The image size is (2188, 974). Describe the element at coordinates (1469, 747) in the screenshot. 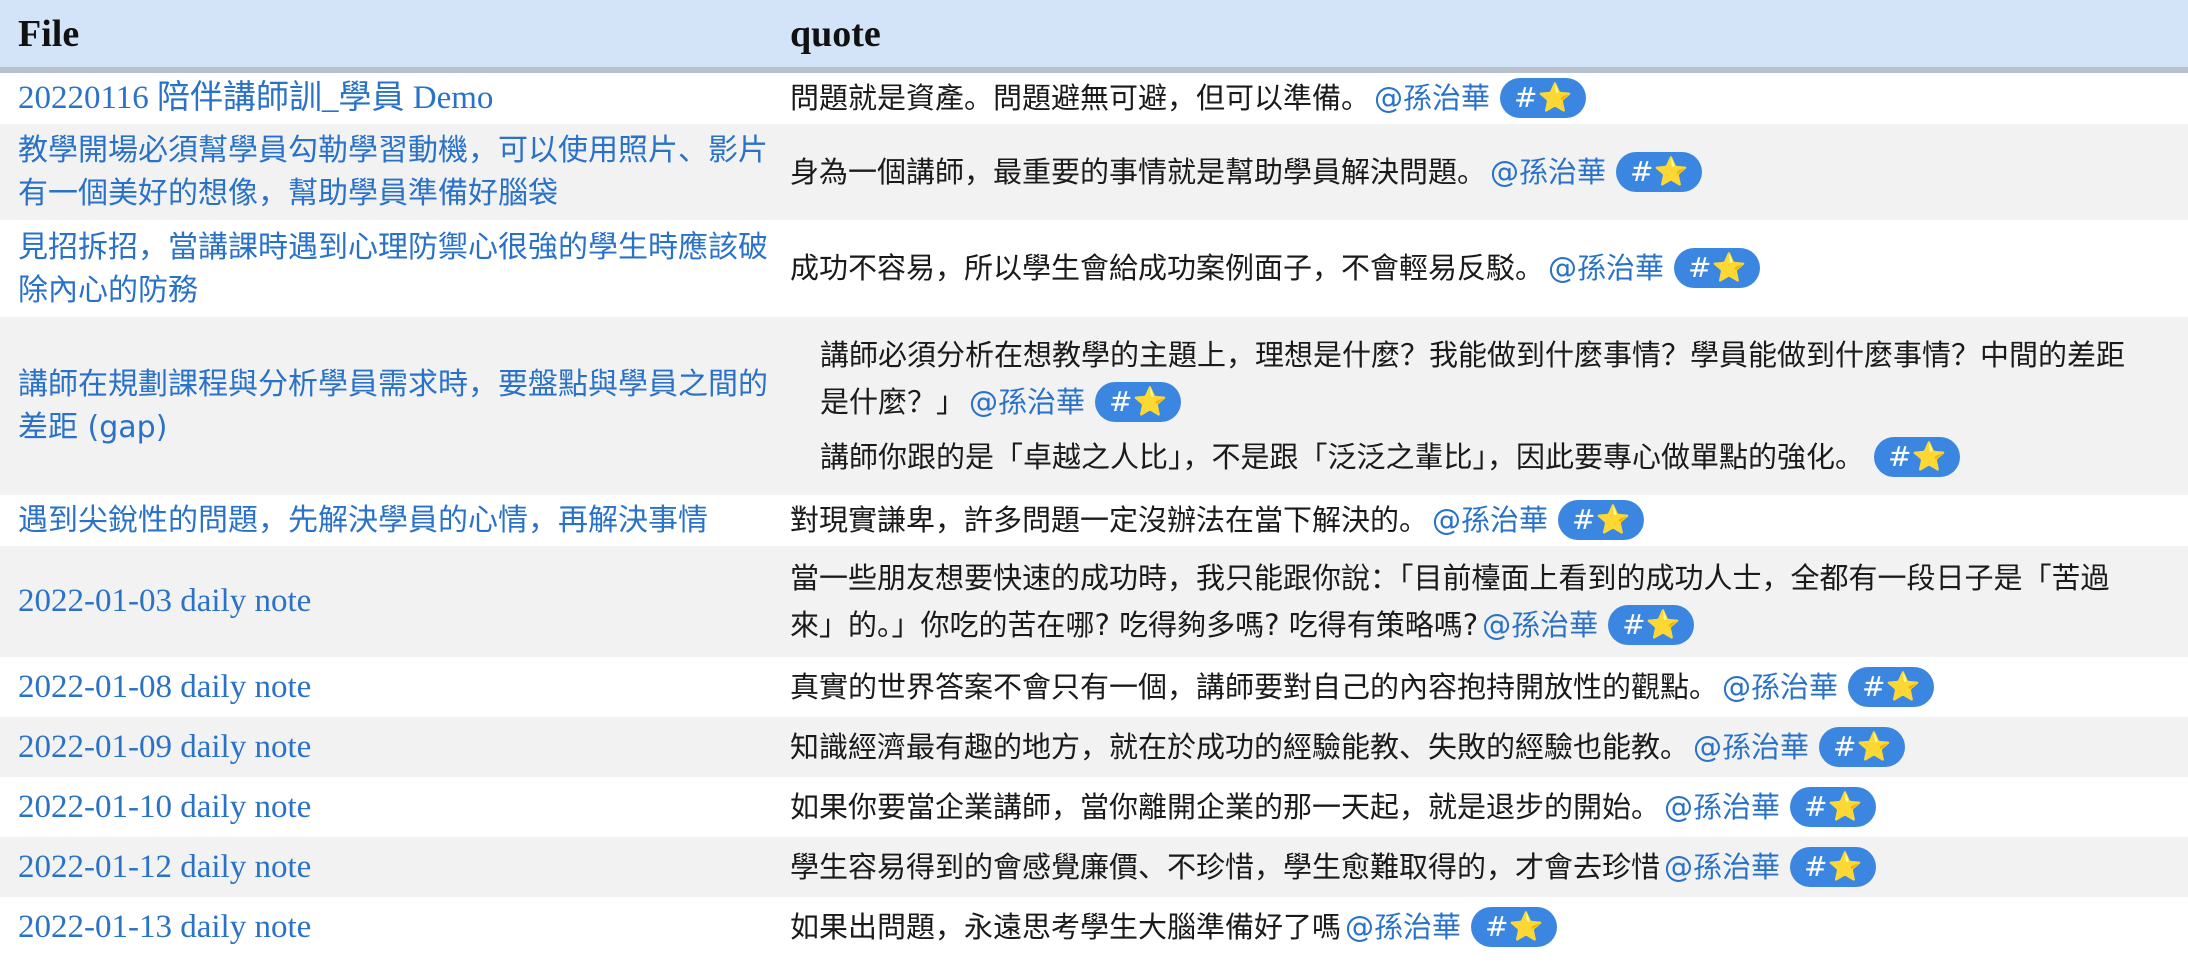

I see `quote-text: 知識經濟最有趣的地方，就在於成功的經驗能教、失敗的經驗也能教。 @孫治華 #⭐` at that location.